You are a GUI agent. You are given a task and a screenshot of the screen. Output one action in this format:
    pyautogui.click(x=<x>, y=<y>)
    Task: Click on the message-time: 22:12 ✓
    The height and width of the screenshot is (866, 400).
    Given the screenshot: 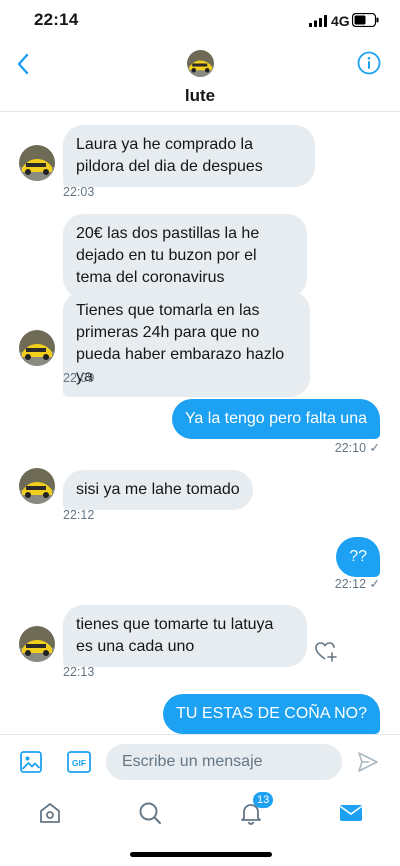 What is the action you would take?
    pyautogui.click(x=357, y=584)
    